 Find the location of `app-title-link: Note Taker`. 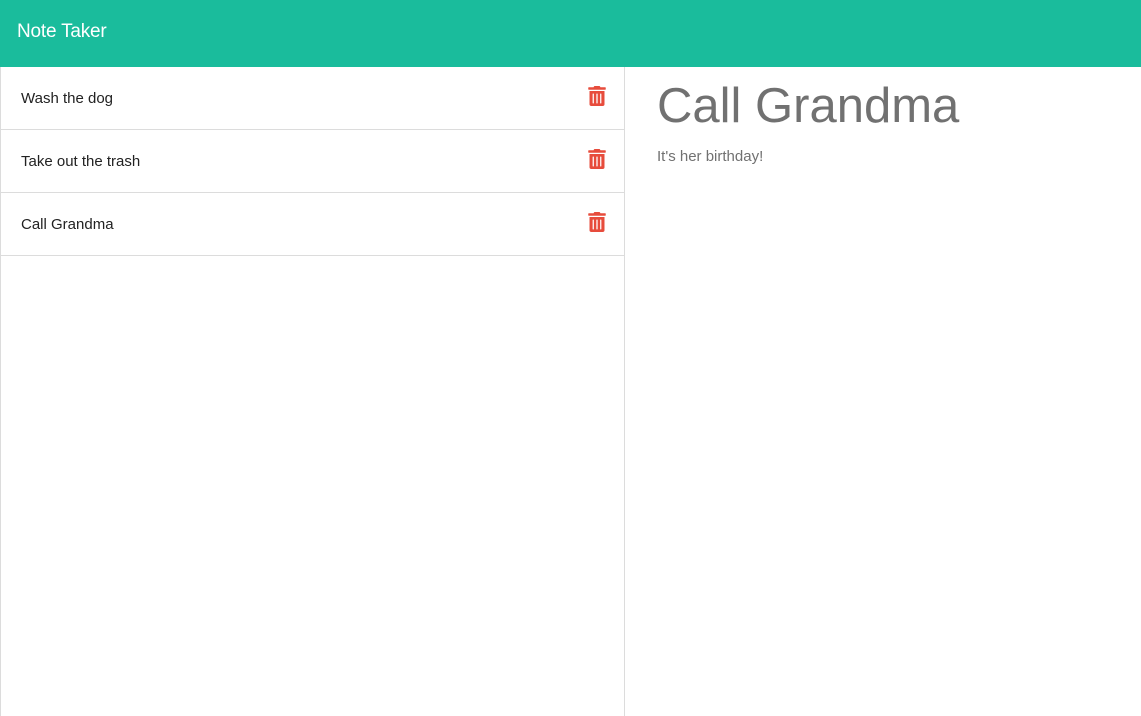

app-title-link: Note Taker is located at coordinates (62, 32).